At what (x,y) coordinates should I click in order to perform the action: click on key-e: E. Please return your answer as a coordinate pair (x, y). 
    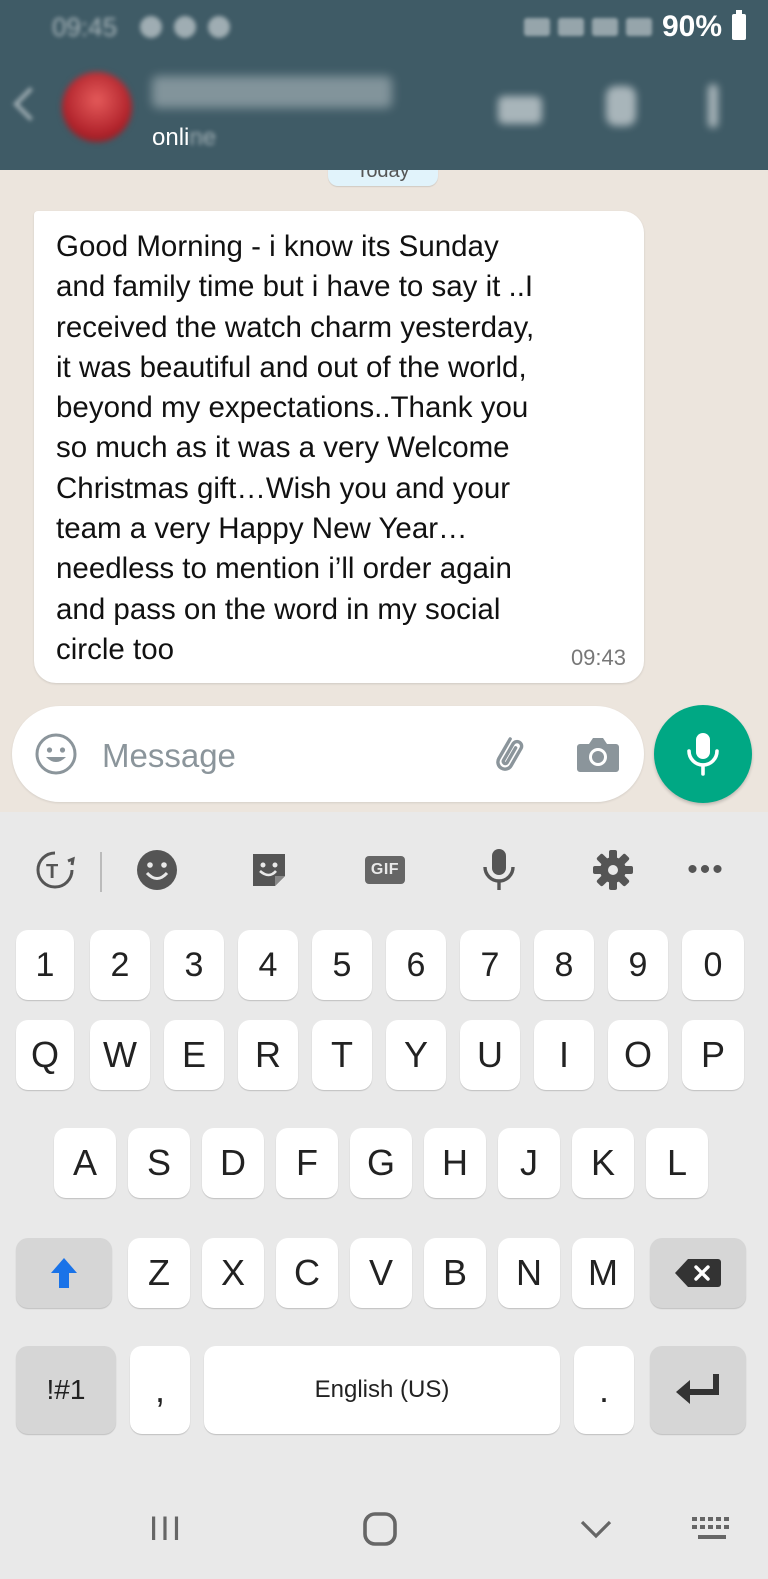
    Looking at the image, I should click on (194, 1055).